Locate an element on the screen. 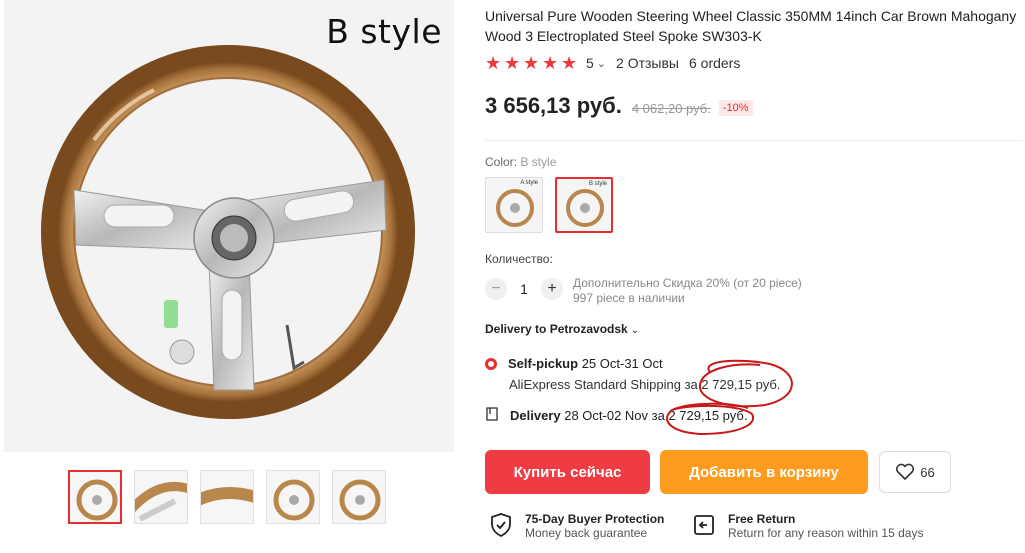 This screenshot has height=553, width=1025. package-icon is located at coordinates (492, 414).